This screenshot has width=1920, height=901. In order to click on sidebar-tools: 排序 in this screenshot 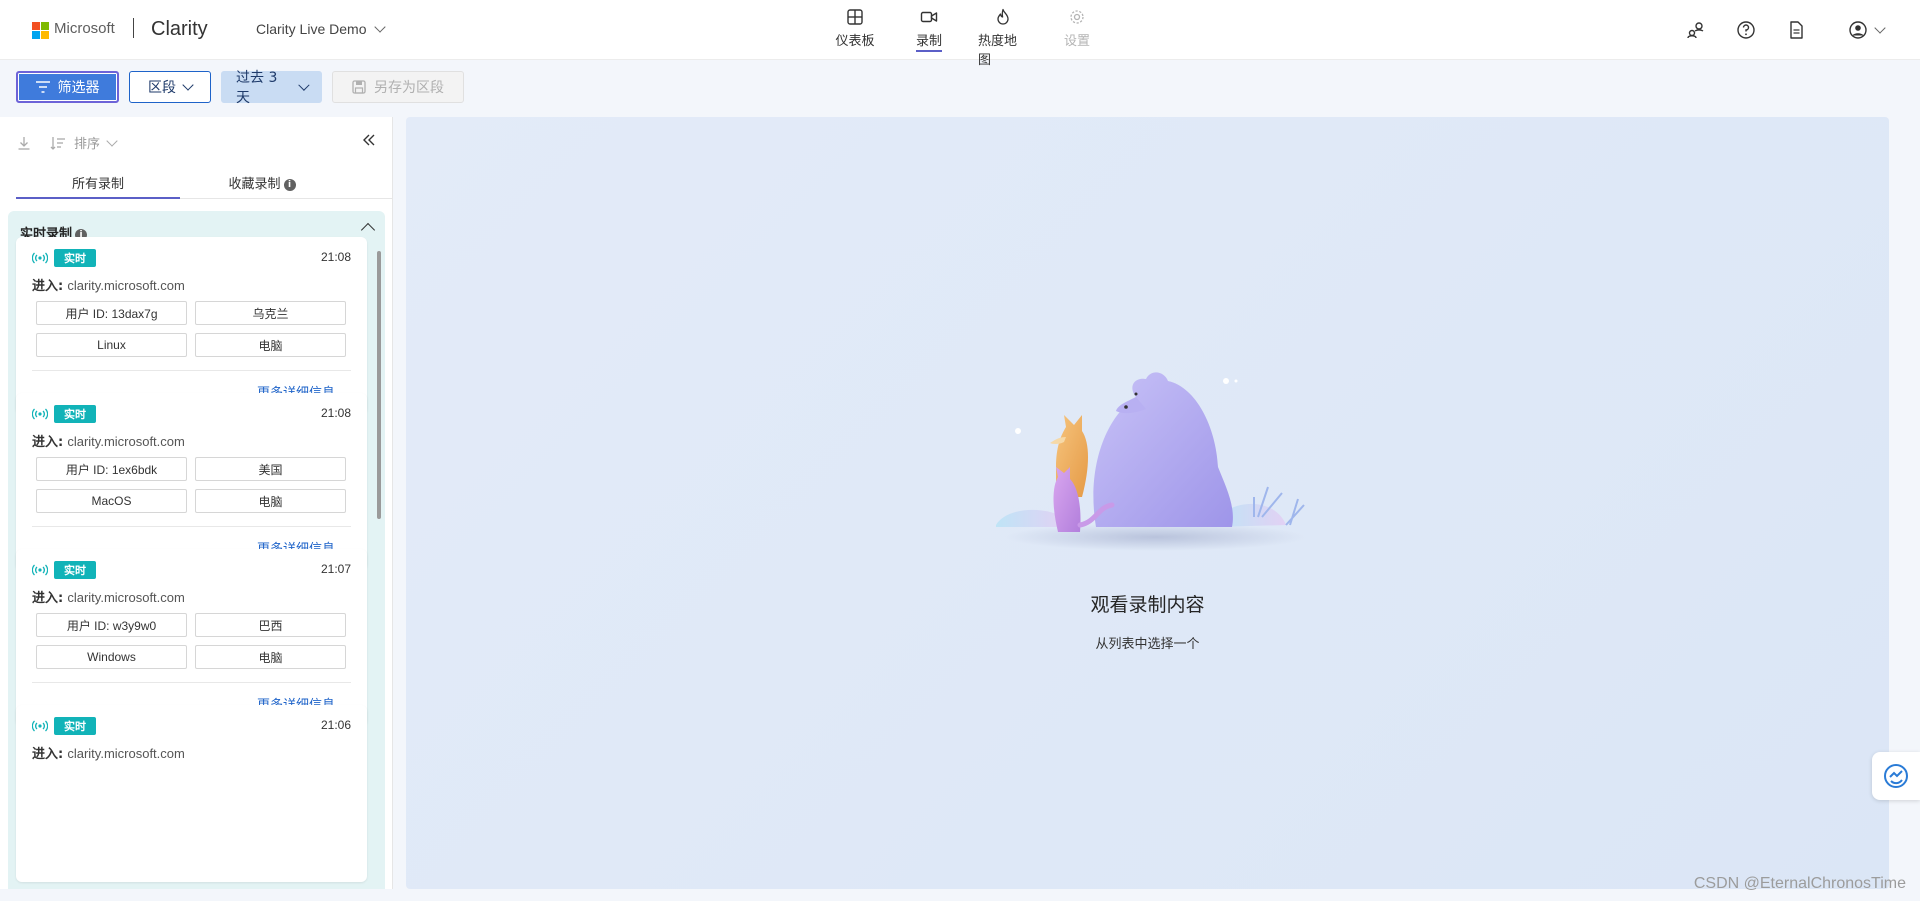, I will do `click(67, 142)`.